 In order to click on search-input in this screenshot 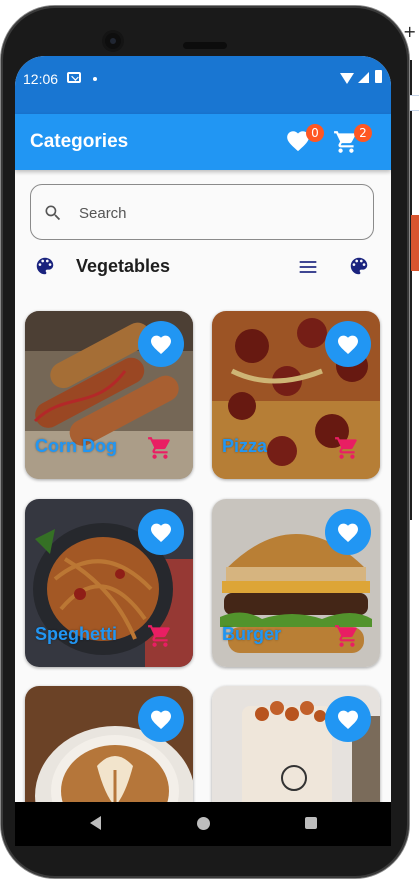, I will do `click(214, 213)`.